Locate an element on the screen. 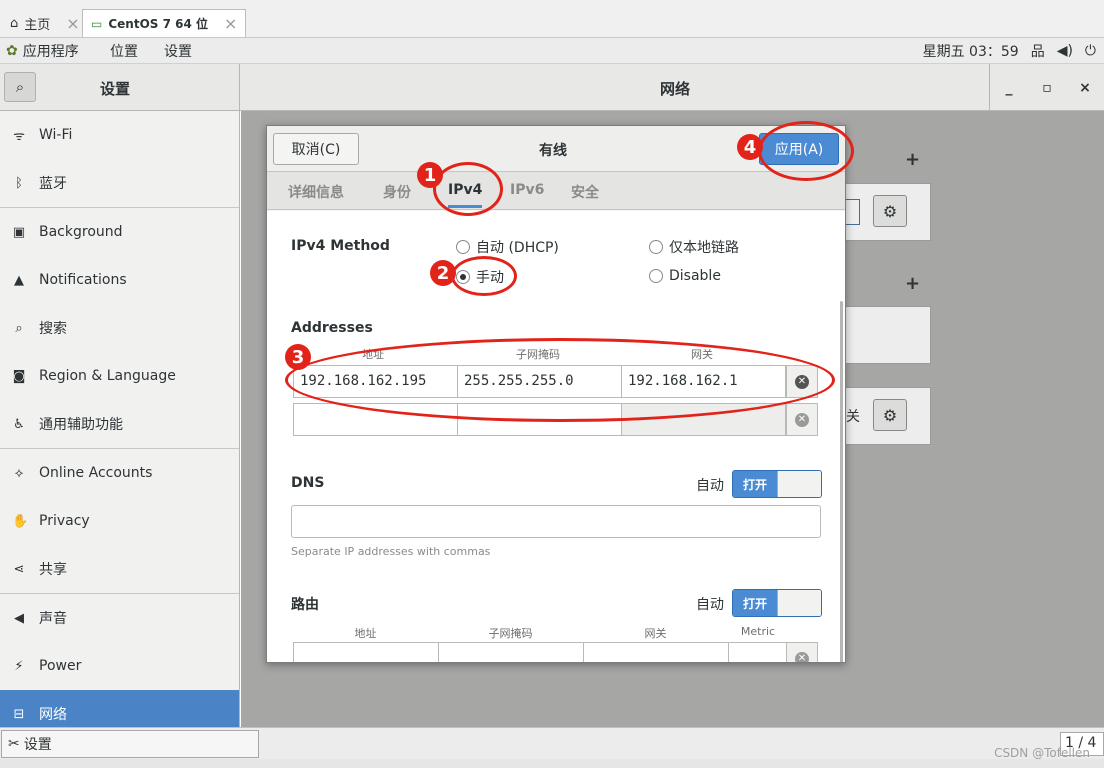 The height and width of the screenshot is (768, 1104). method-disable: Disable is located at coordinates (685, 276).